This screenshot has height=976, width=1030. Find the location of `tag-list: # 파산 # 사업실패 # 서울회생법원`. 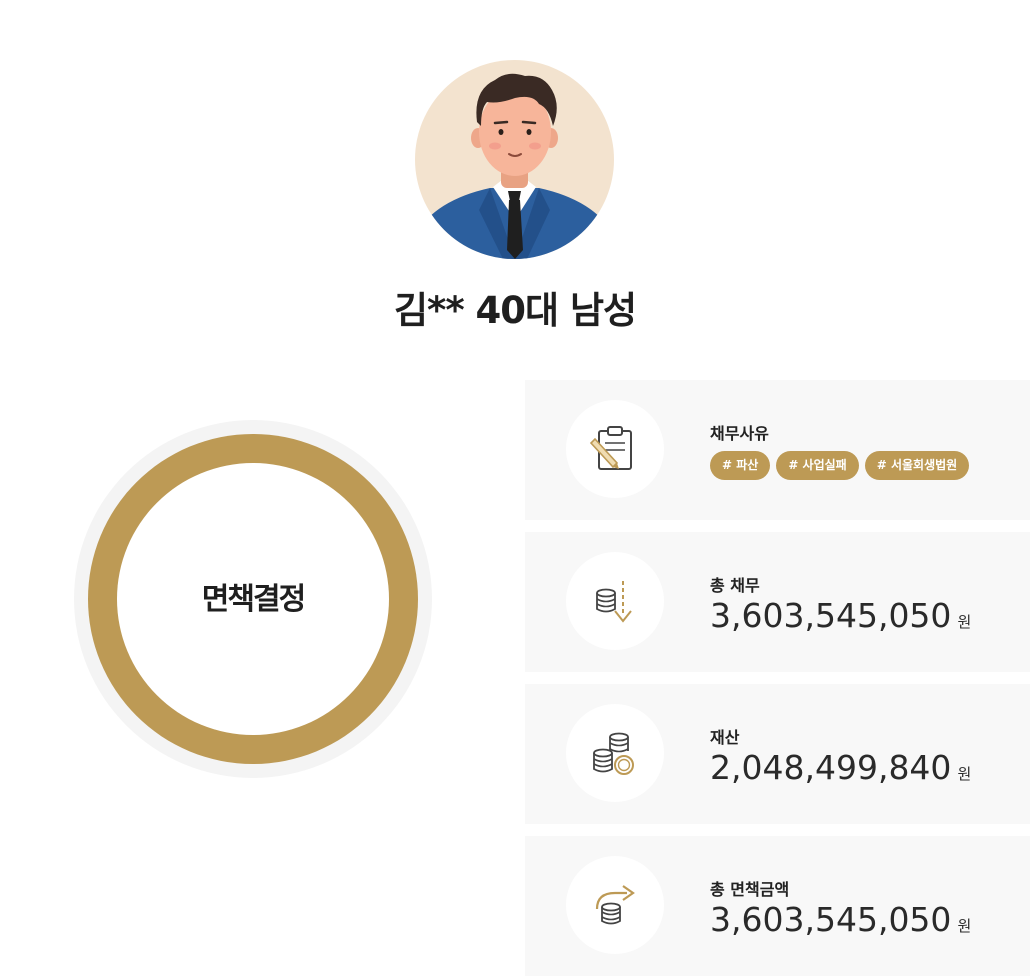

tag-list: # 파산 # 사업실패 # 서울회생법원 is located at coordinates (840, 465).